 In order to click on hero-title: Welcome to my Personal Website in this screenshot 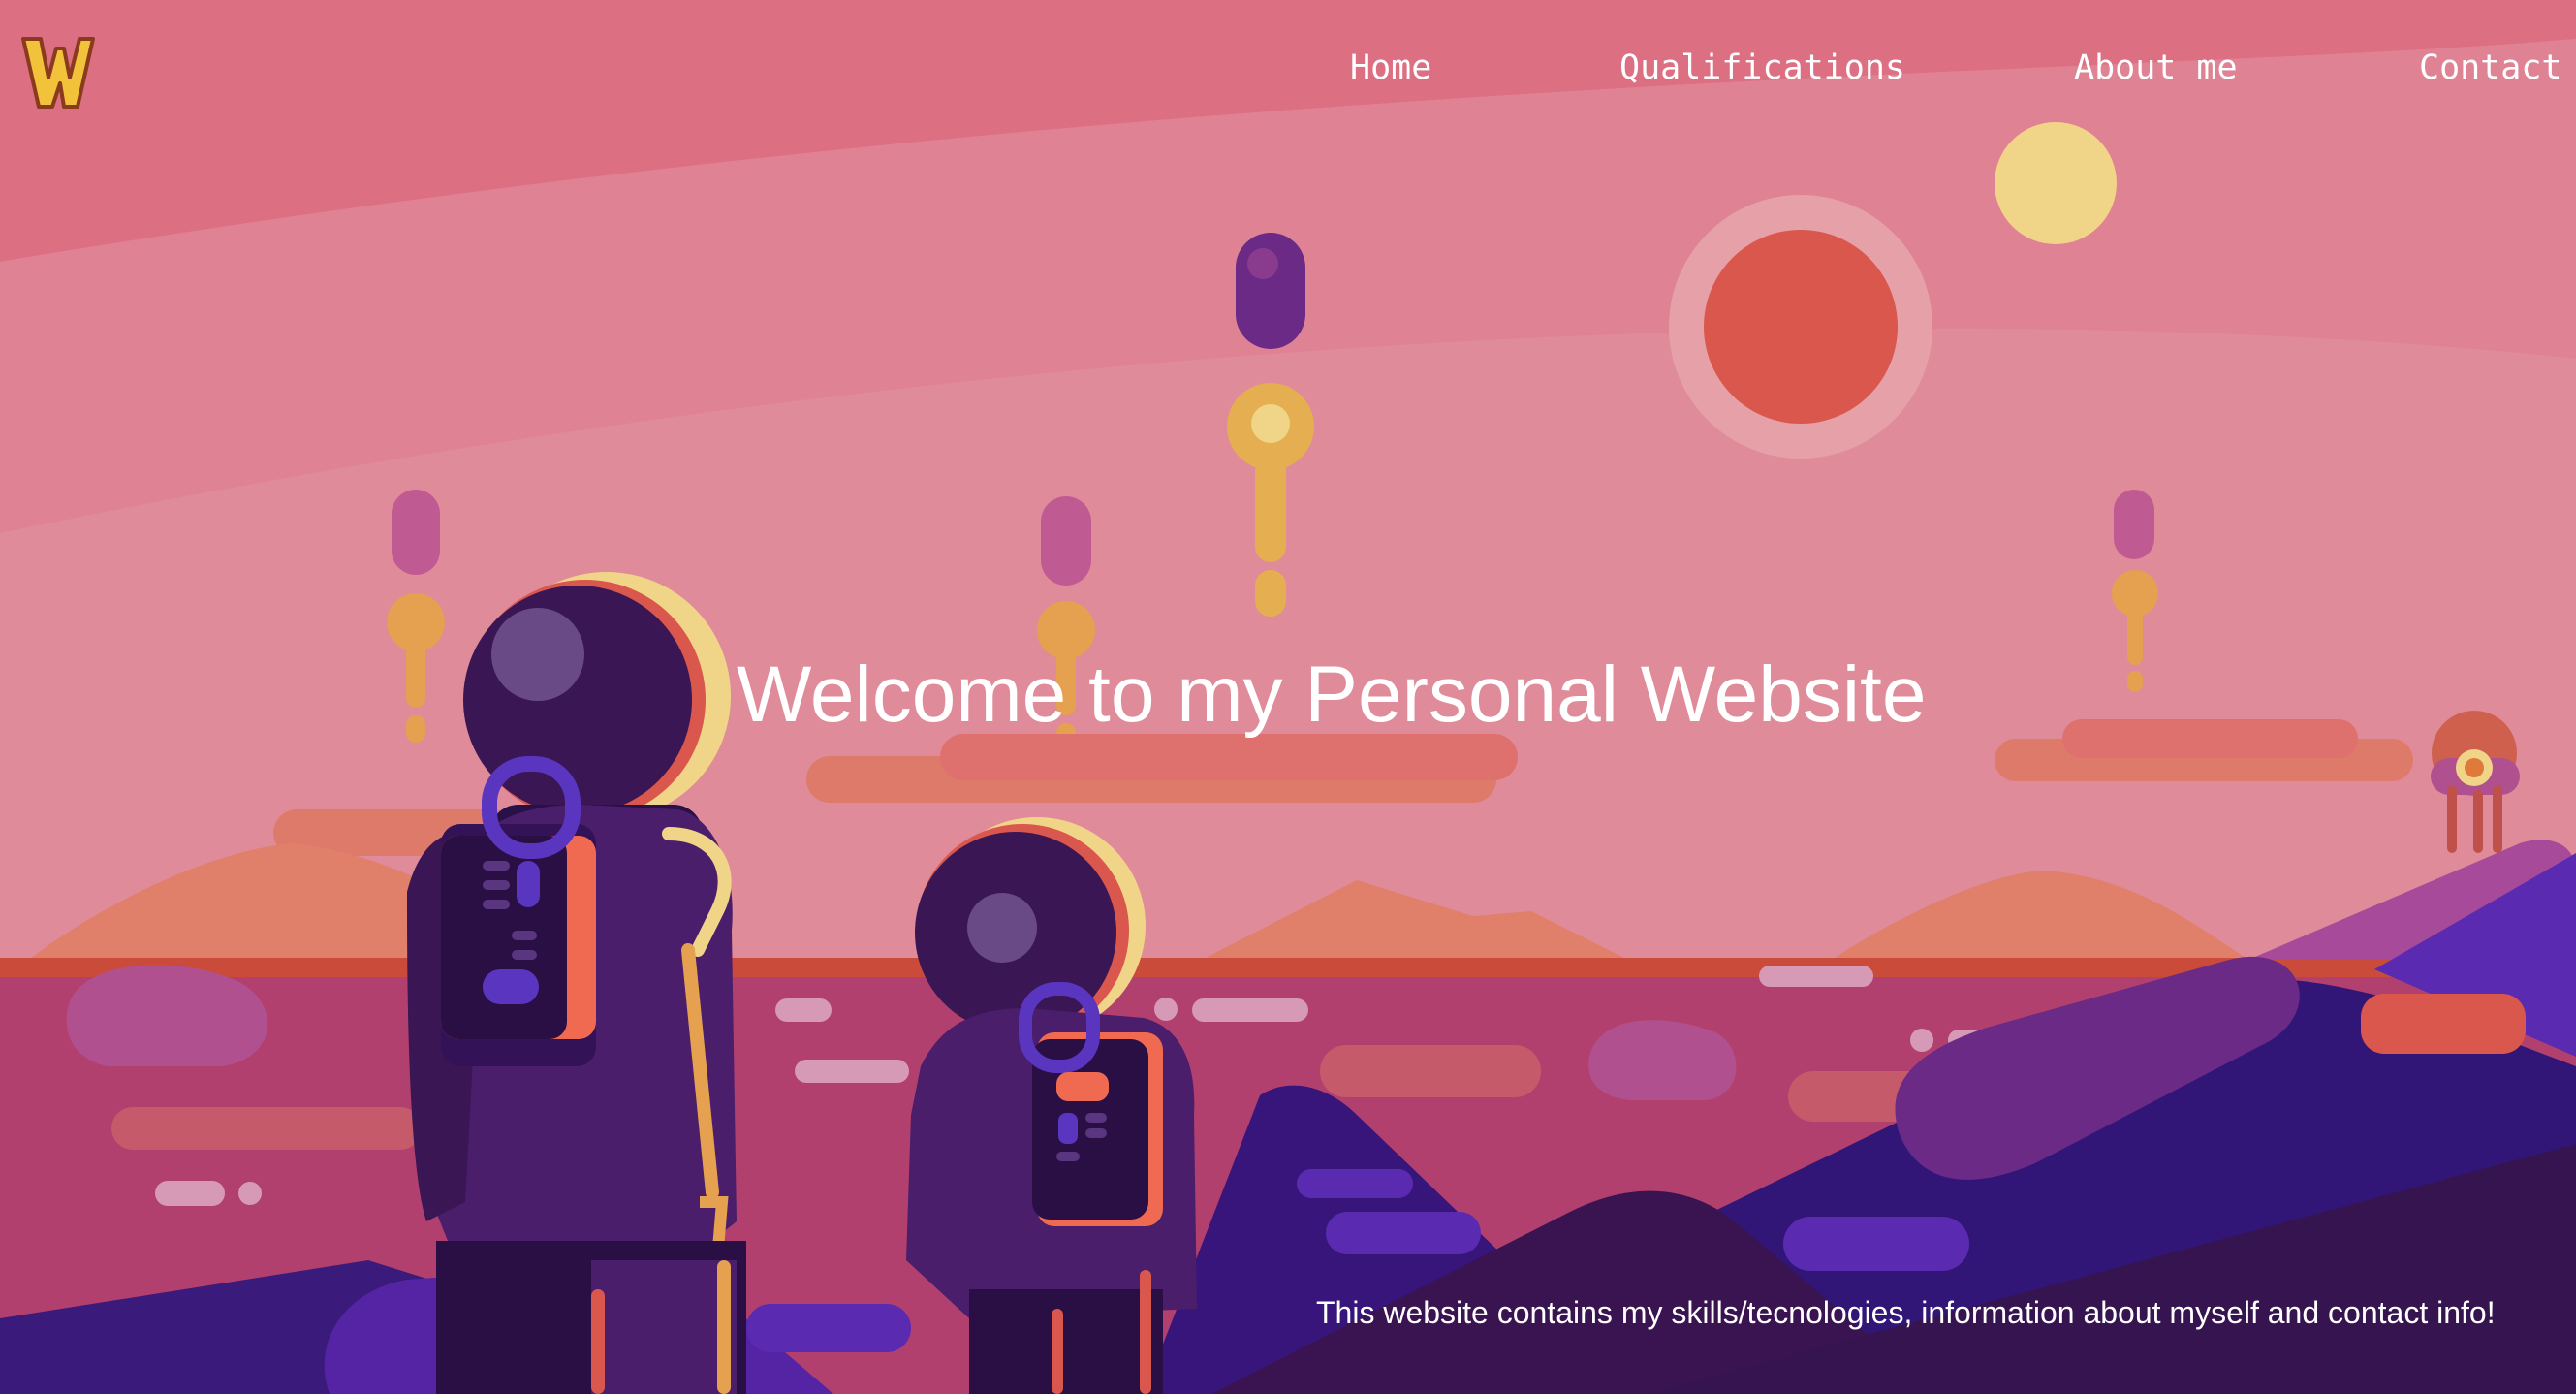, I will do `click(1332, 694)`.